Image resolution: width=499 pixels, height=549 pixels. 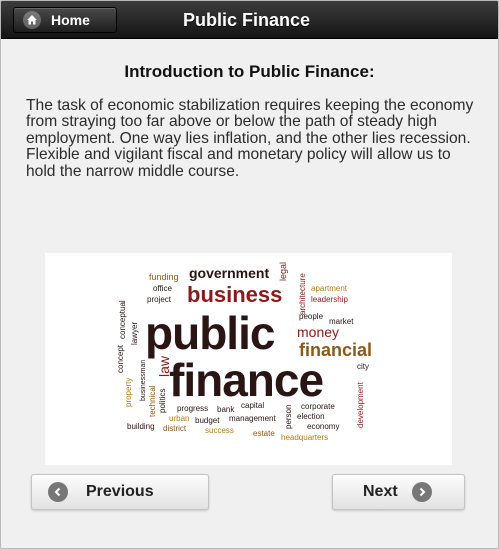 What do you see at coordinates (134, 333) in the screenshot?
I see `word-lawyer: lawyer` at bounding box center [134, 333].